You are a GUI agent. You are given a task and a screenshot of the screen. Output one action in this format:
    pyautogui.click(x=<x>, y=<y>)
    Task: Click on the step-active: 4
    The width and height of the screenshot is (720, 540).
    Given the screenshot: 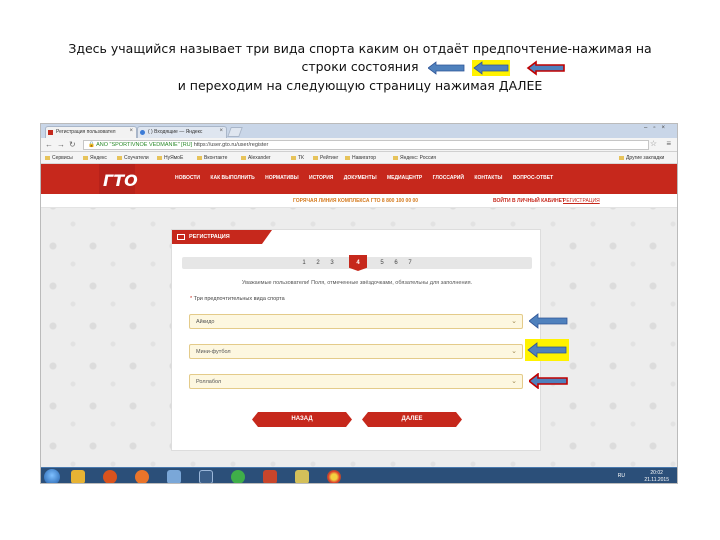 What is the action you would take?
    pyautogui.click(x=358, y=263)
    